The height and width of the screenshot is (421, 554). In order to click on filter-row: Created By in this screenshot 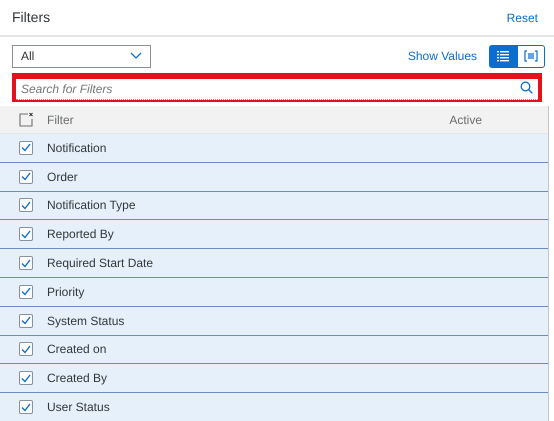, I will do `click(274, 379)`.